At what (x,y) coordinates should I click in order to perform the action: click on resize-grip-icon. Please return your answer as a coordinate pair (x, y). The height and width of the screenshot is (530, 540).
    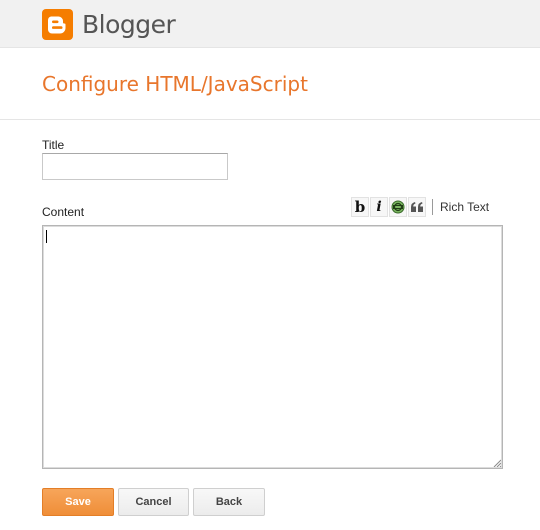
    Looking at the image, I should click on (497, 463).